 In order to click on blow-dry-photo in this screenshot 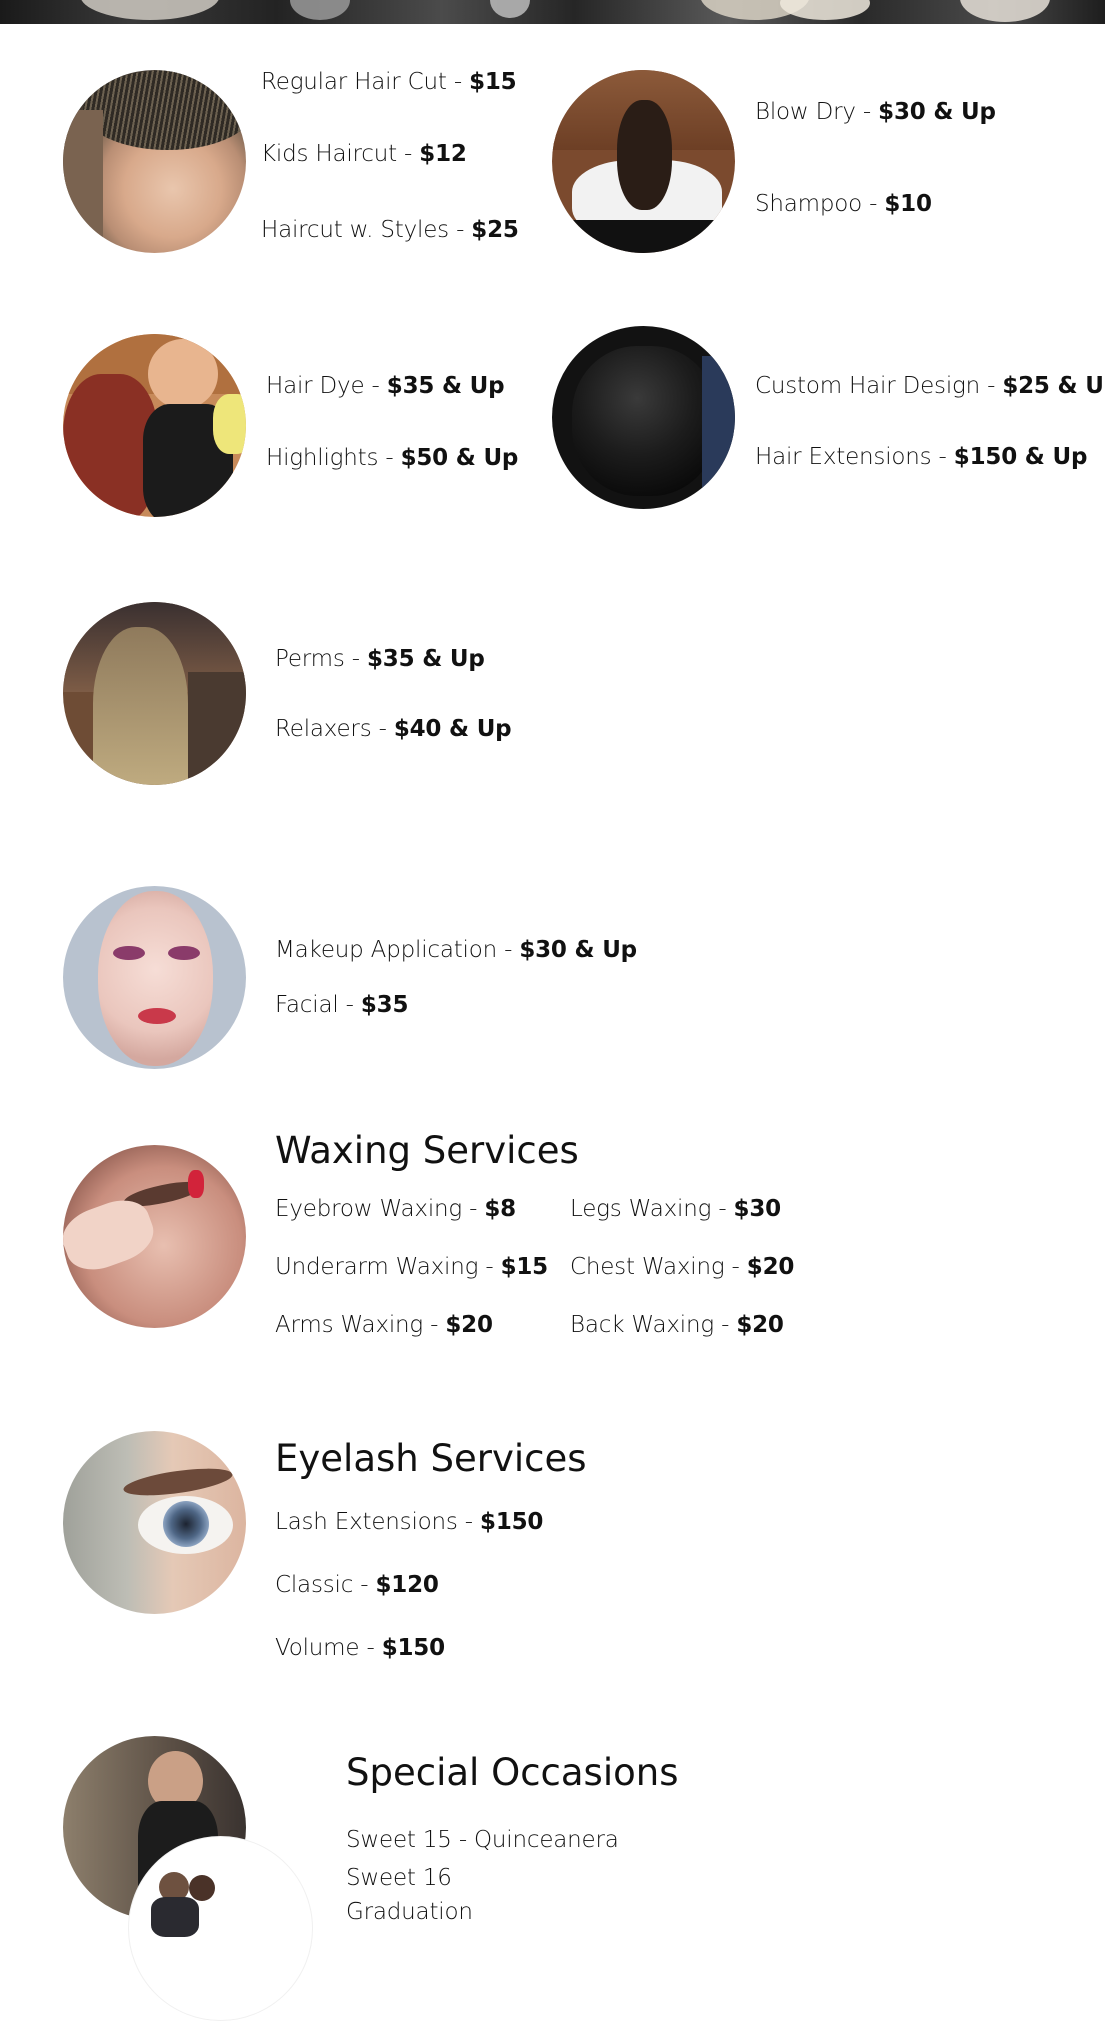, I will do `click(643, 161)`.